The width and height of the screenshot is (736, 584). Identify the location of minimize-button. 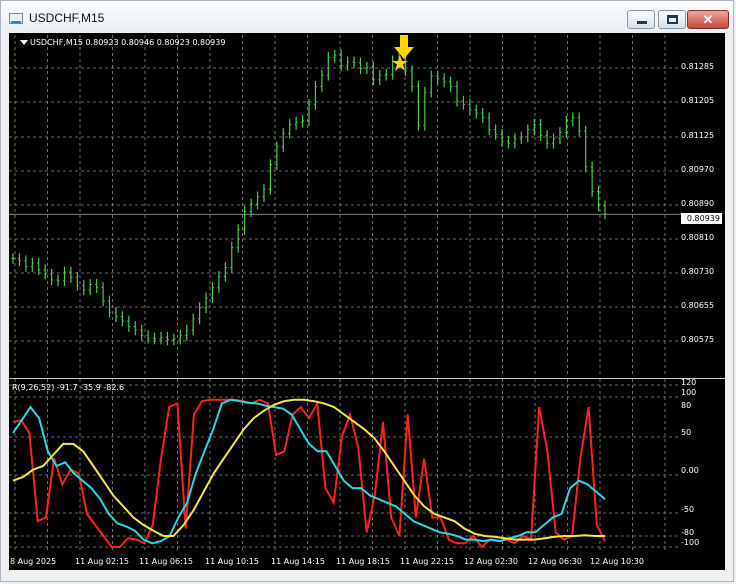
(641, 19).